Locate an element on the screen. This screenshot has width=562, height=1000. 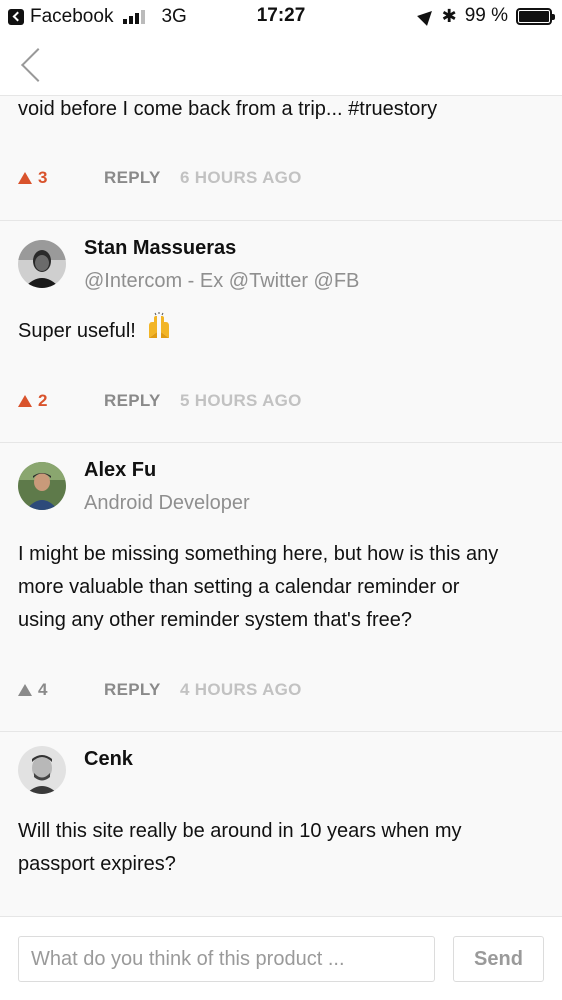
author-name: Alex Fu is located at coordinates (120, 470).